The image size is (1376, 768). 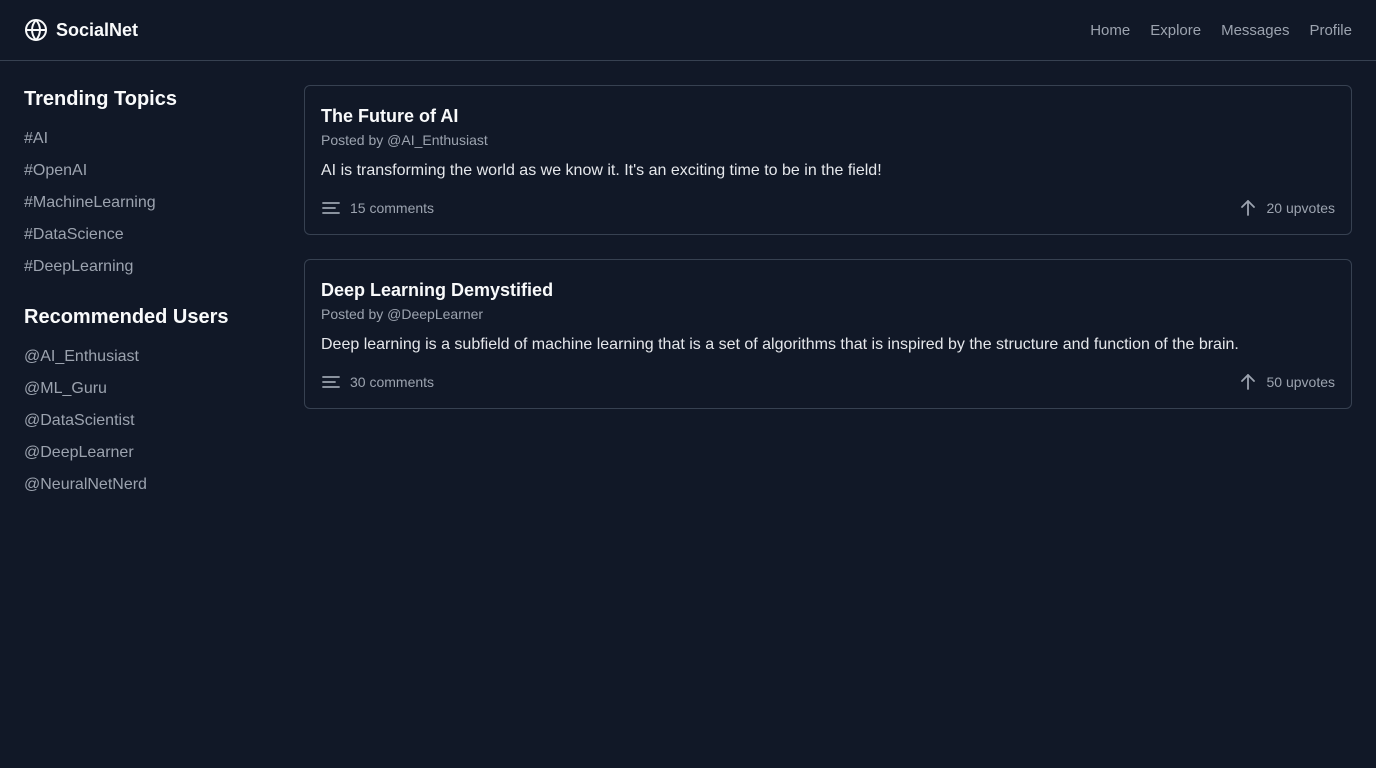 What do you see at coordinates (392, 382) in the screenshot?
I see `comments-count: 30 comments` at bounding box center [392, 382].